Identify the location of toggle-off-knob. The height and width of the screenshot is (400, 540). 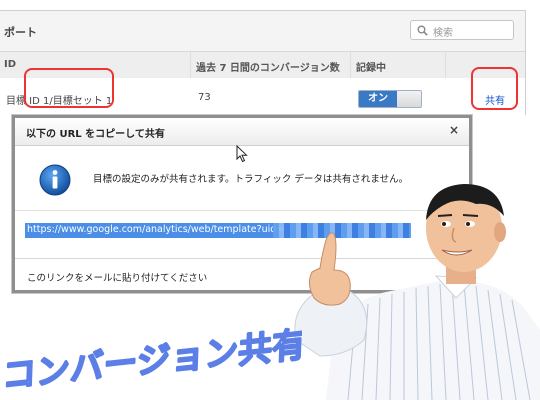
(409, 99).